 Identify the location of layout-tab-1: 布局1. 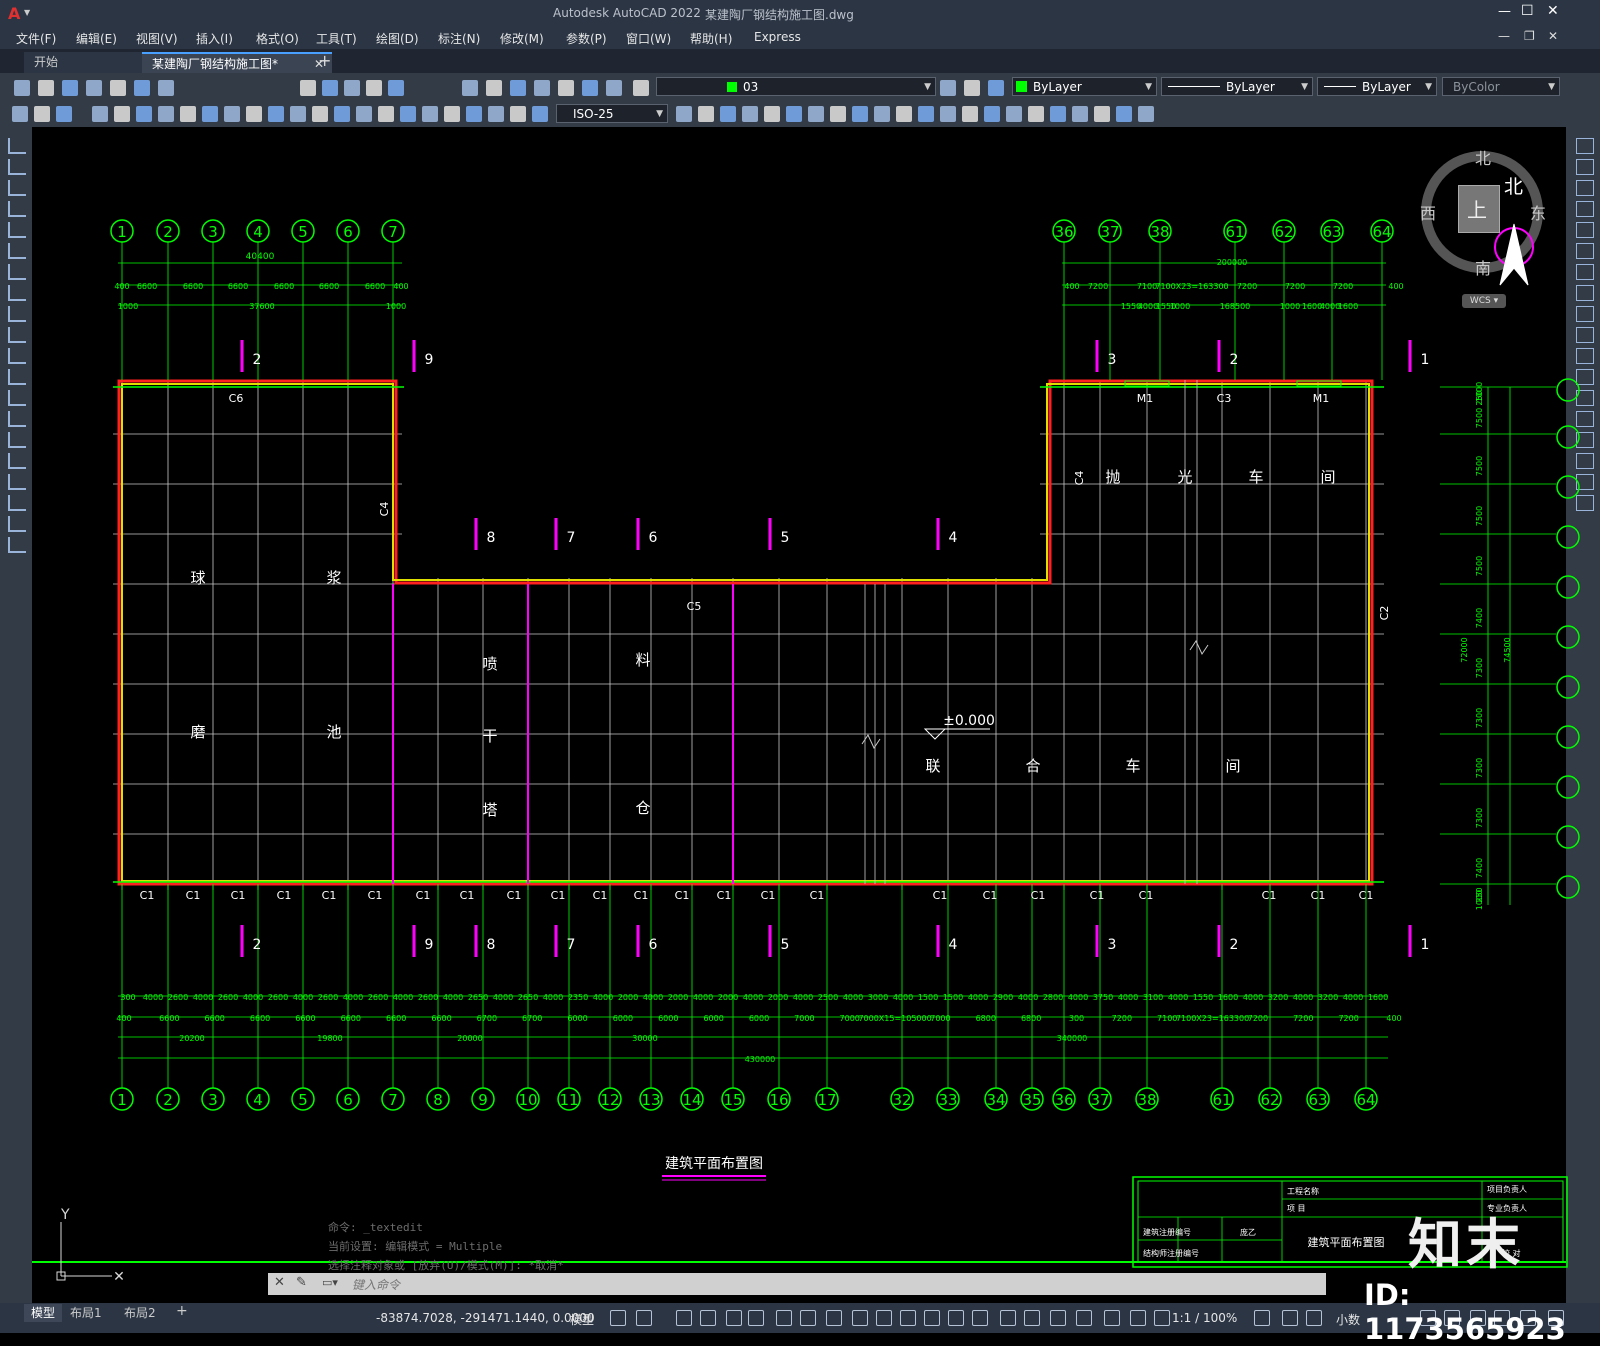
(86, 1313).